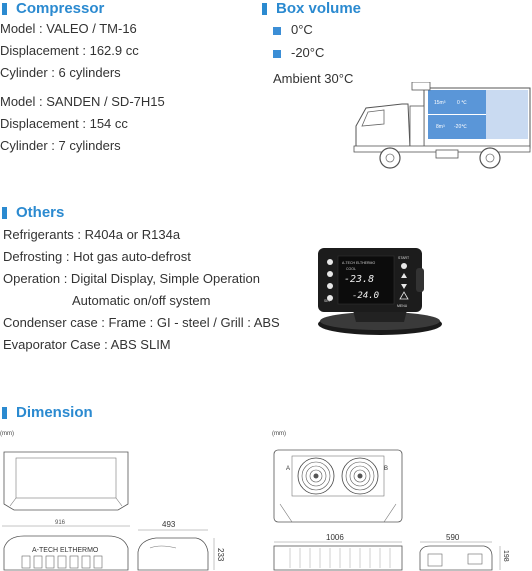 The height and width of the screenshot is (571, 532). I want to click on box-volume-item-label: 0°C, so click(302, 29).